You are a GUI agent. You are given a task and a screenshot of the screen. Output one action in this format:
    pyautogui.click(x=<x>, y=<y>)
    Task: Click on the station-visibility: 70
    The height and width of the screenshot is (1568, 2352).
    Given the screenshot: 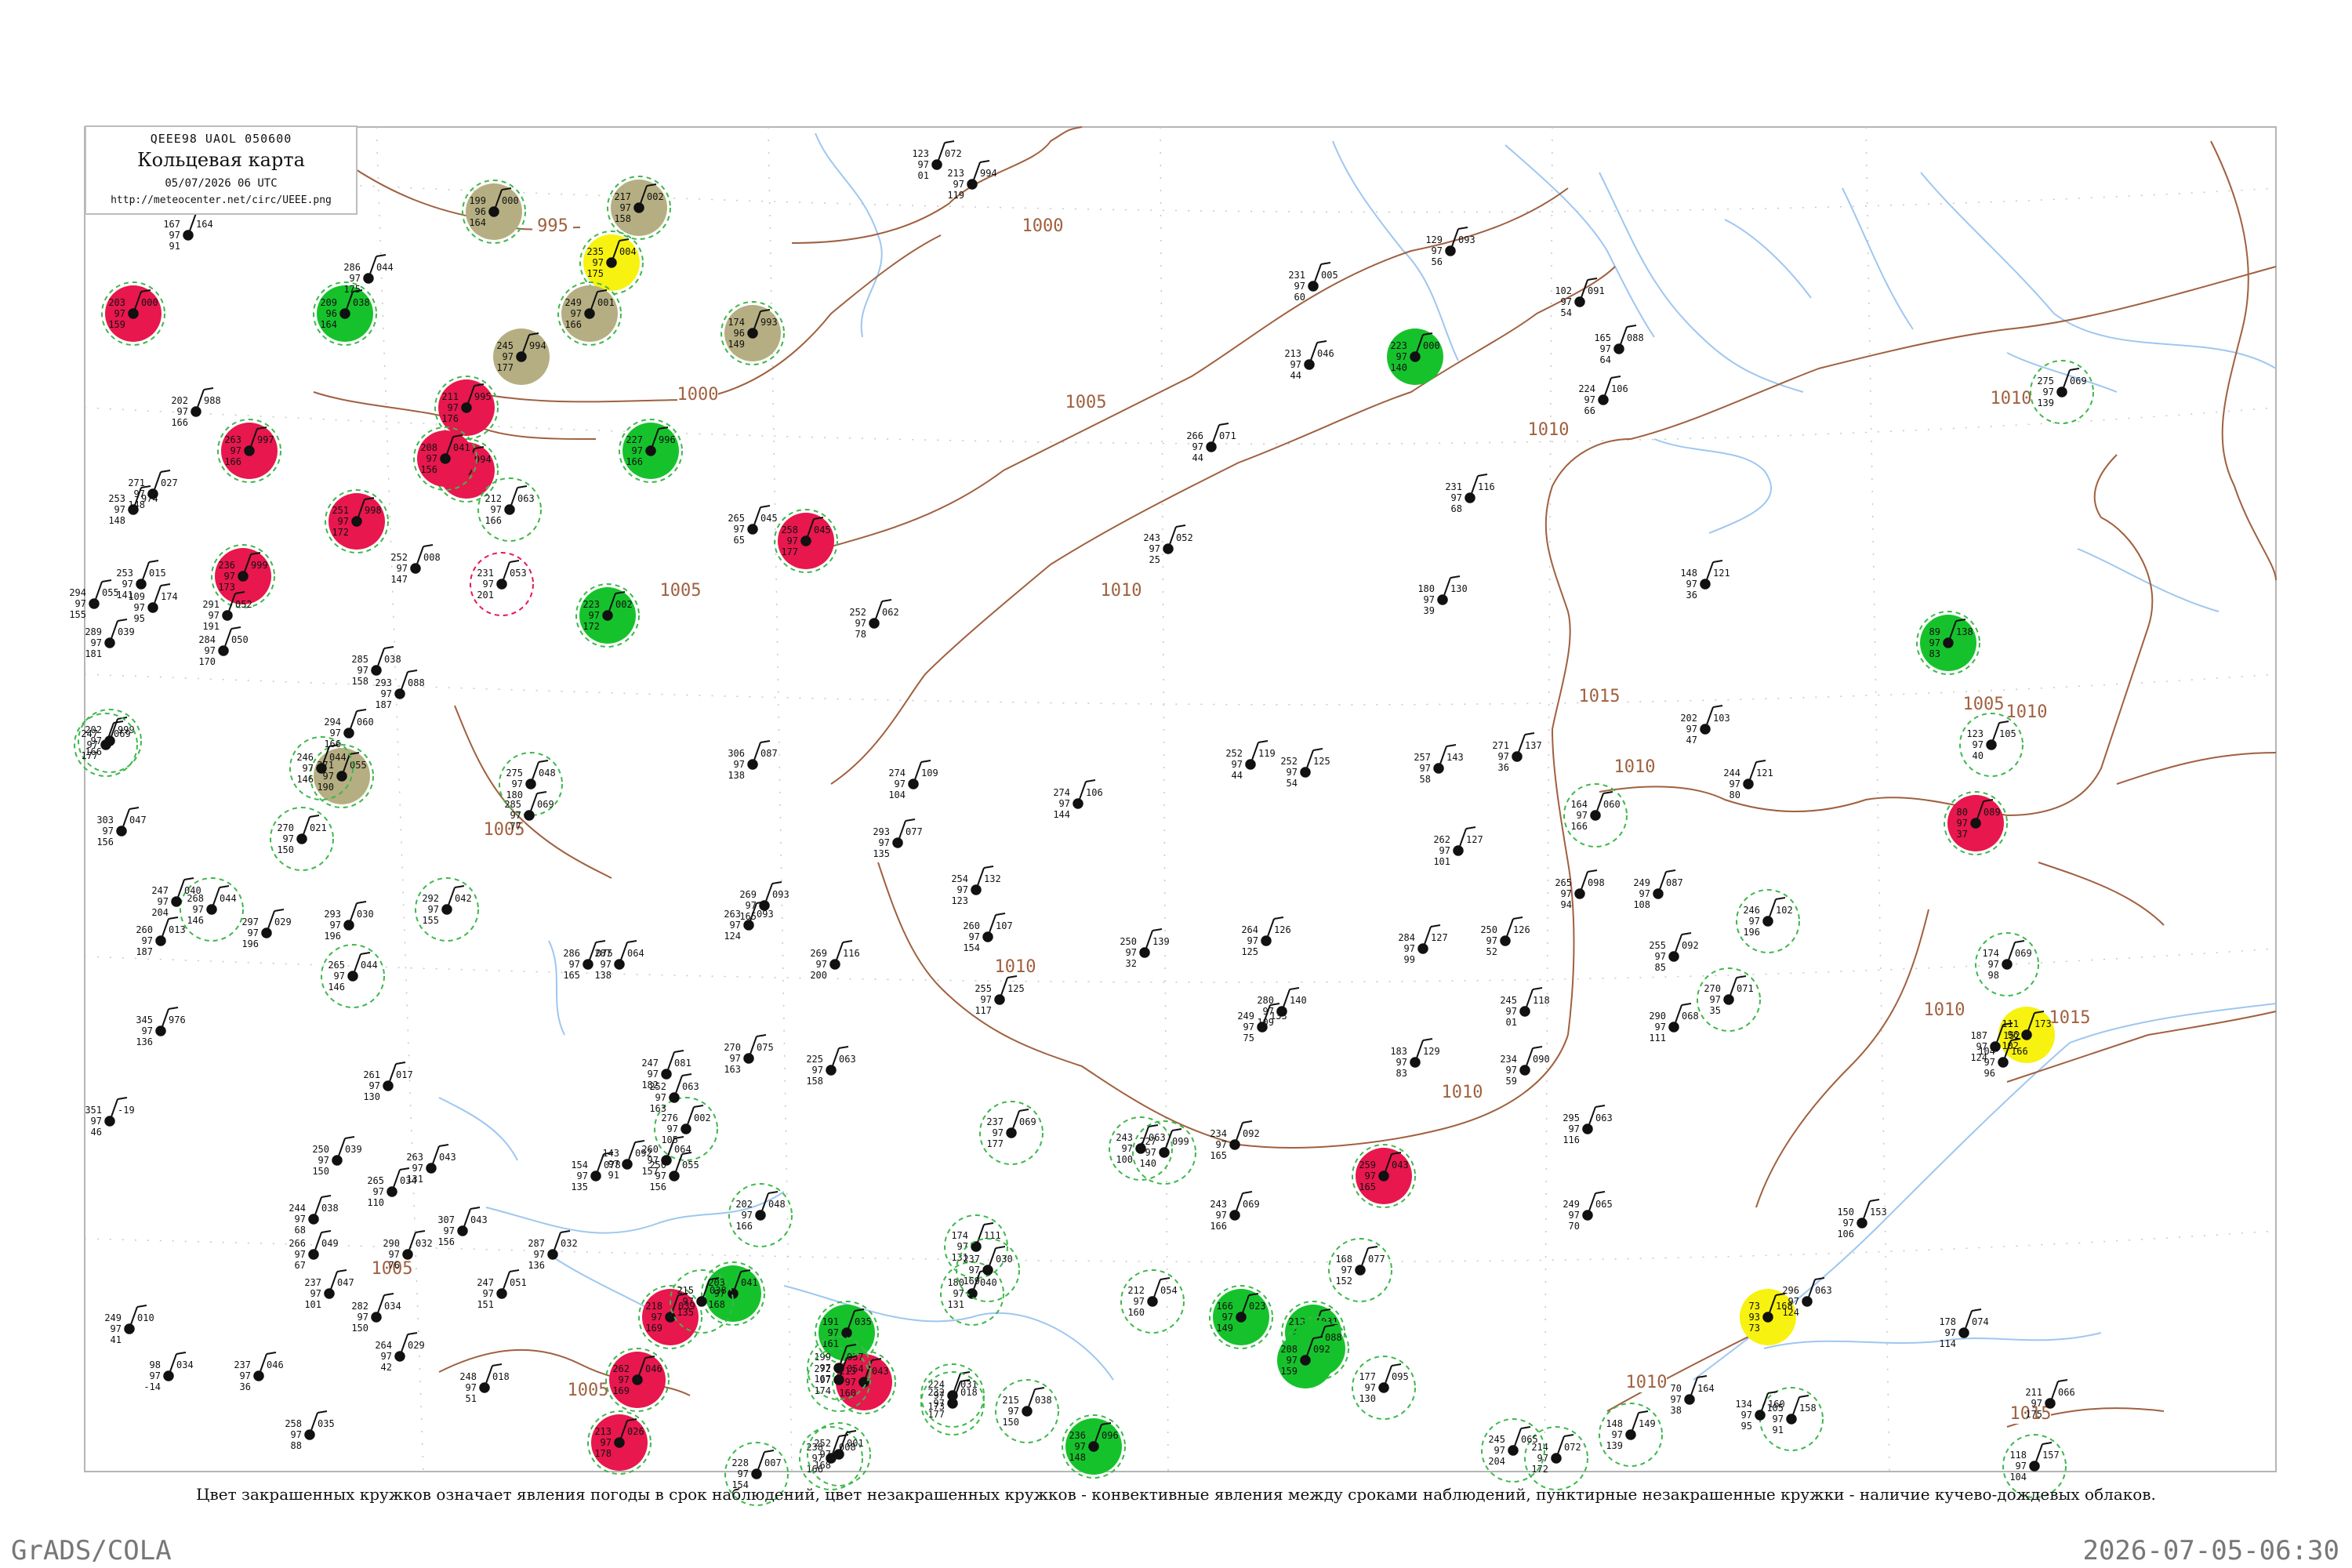 What is the action you would take?
    pyautogui.click(x=1574, y=1226)
    